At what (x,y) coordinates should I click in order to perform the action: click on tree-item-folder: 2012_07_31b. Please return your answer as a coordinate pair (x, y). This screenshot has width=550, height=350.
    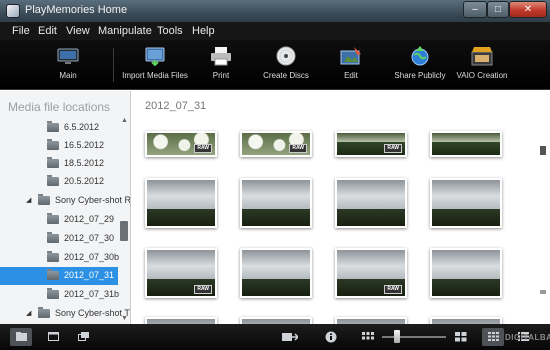
    Looking at the image, I should click on (60, 295).